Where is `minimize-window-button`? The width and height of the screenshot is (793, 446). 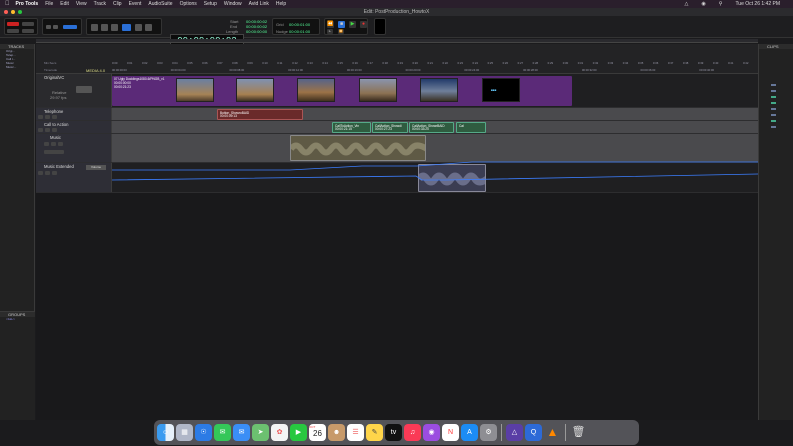 minimize-window-button is located at coordinates (13, 12).